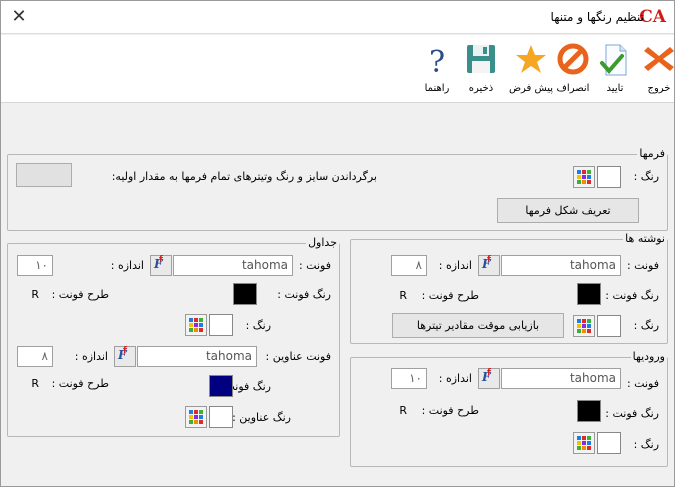  I want to click on tables-header-color-swatch, so click(221, 417).